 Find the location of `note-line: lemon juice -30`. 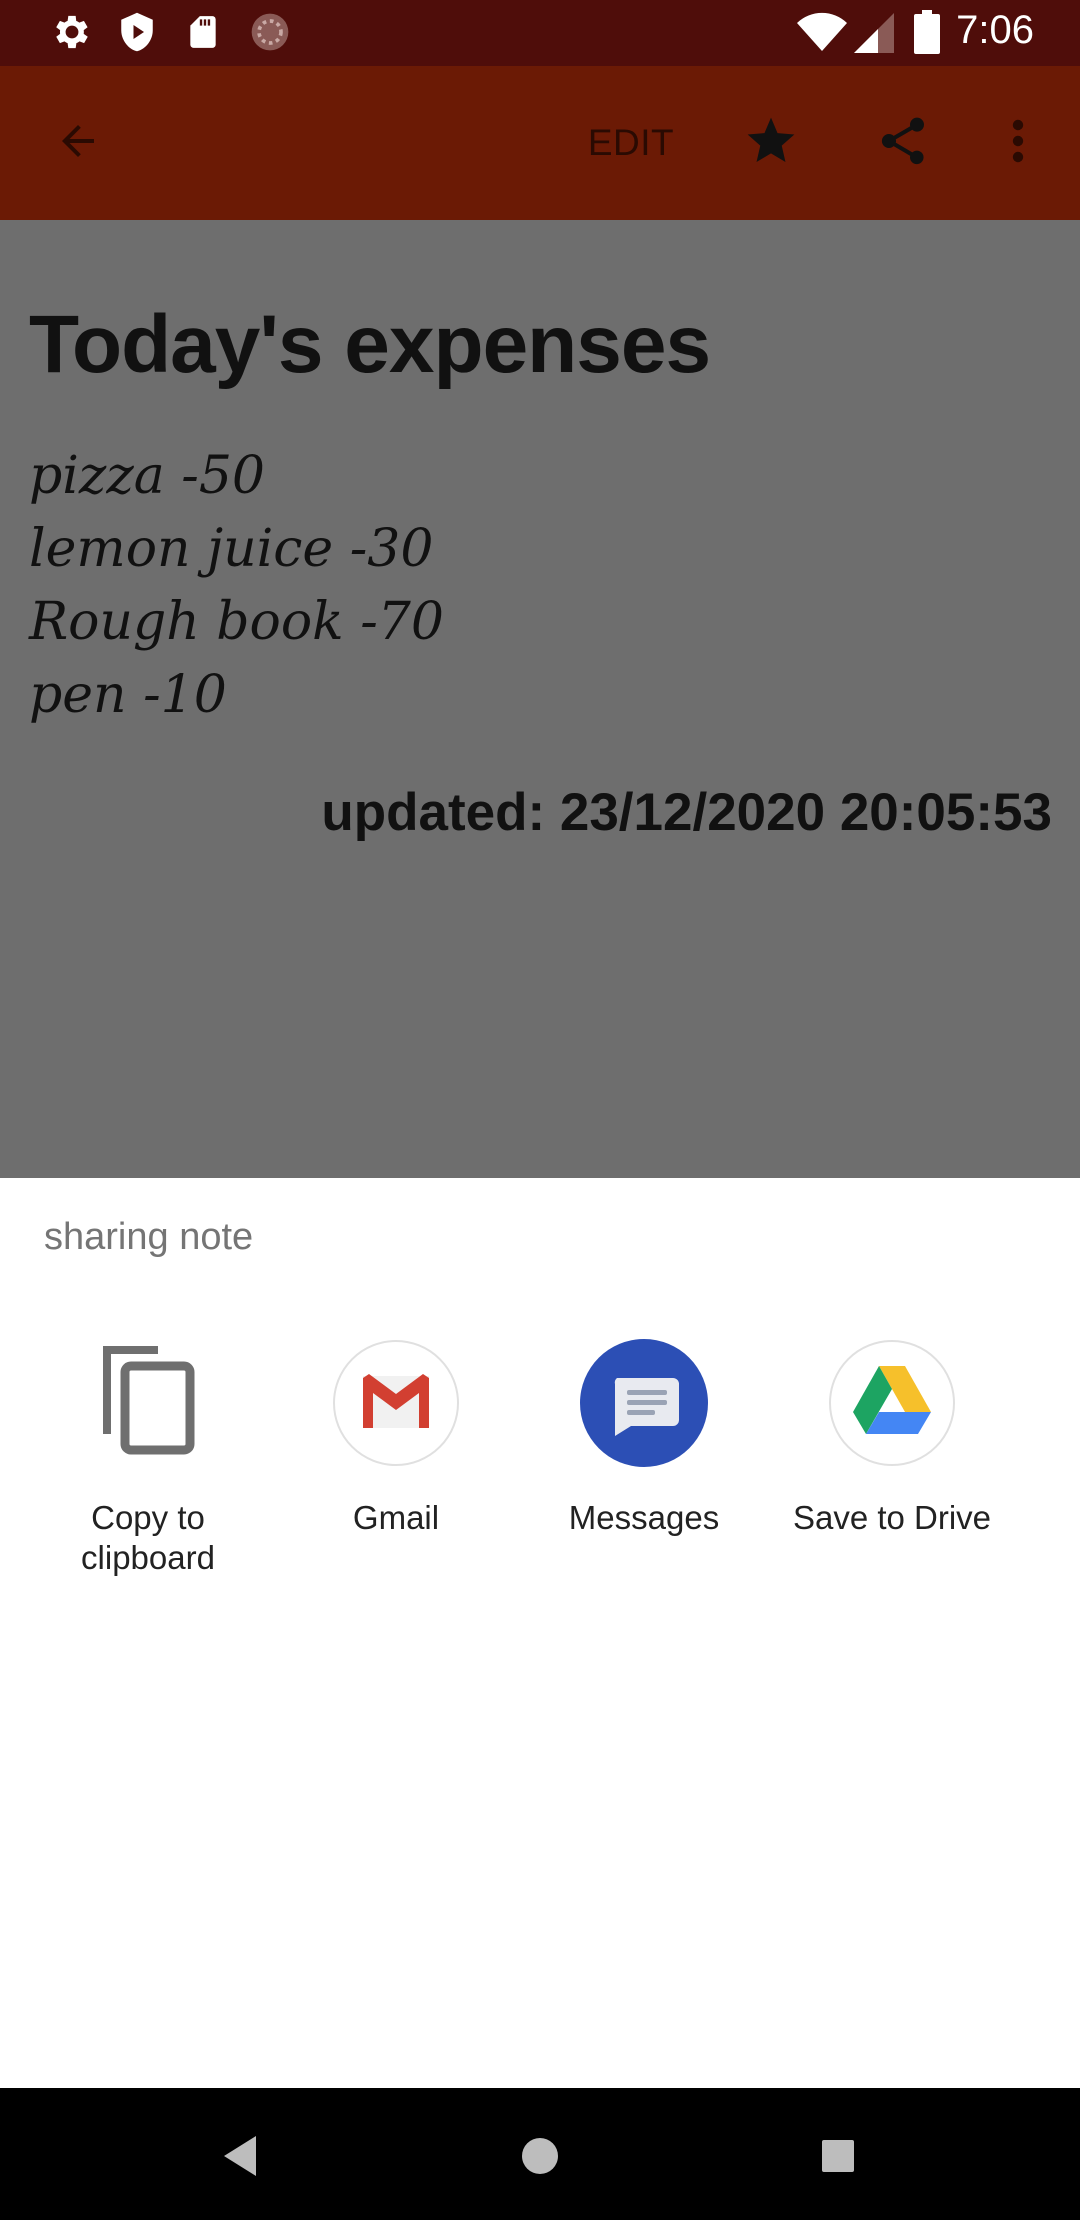

note-line: lemon juice -30 is located at coordinates (231, 549).